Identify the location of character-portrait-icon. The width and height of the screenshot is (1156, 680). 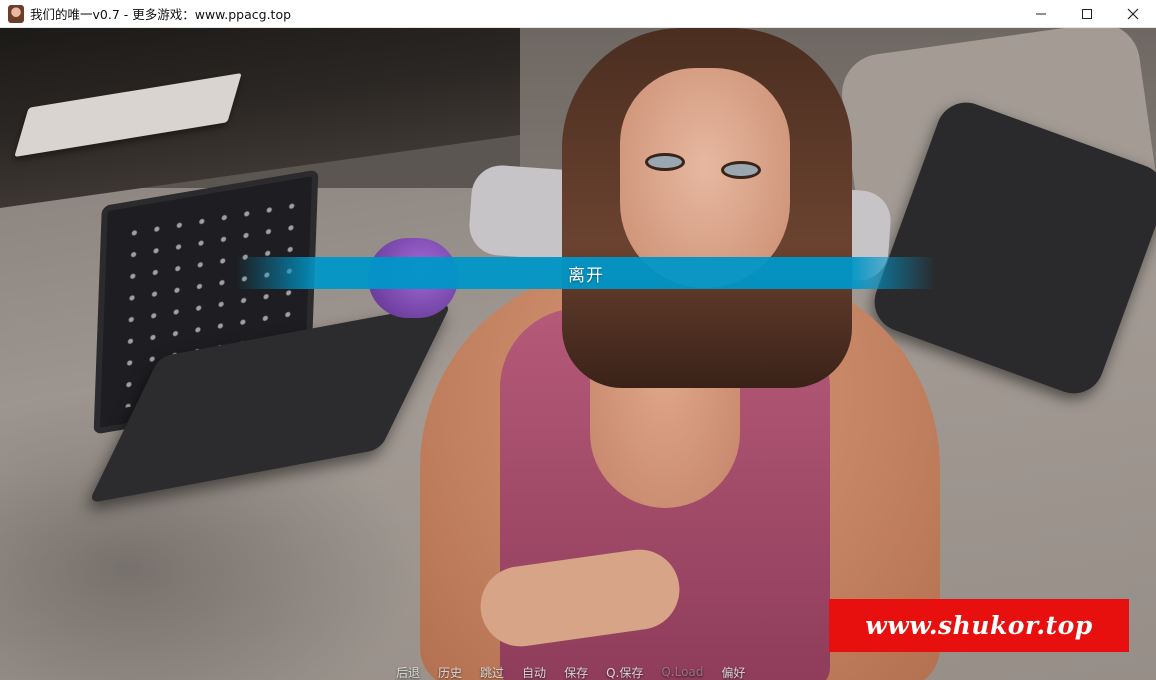
(16, 13).